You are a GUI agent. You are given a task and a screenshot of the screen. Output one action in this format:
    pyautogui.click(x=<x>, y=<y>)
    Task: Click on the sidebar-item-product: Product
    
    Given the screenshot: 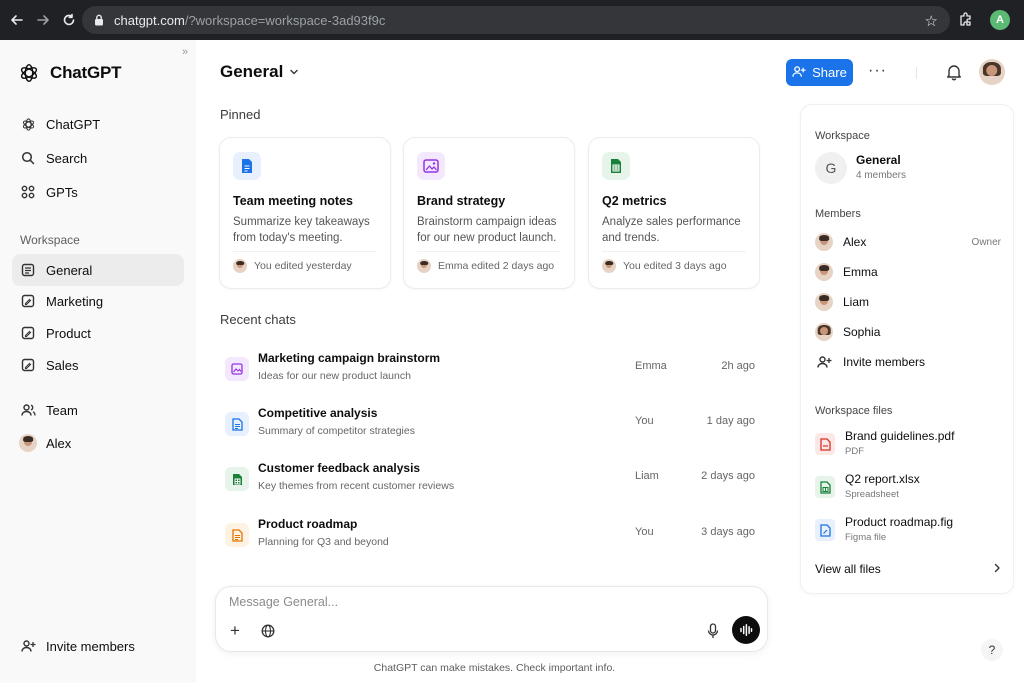 What is the action you would take?
    pyautogui.click(x=98, y=333)
    